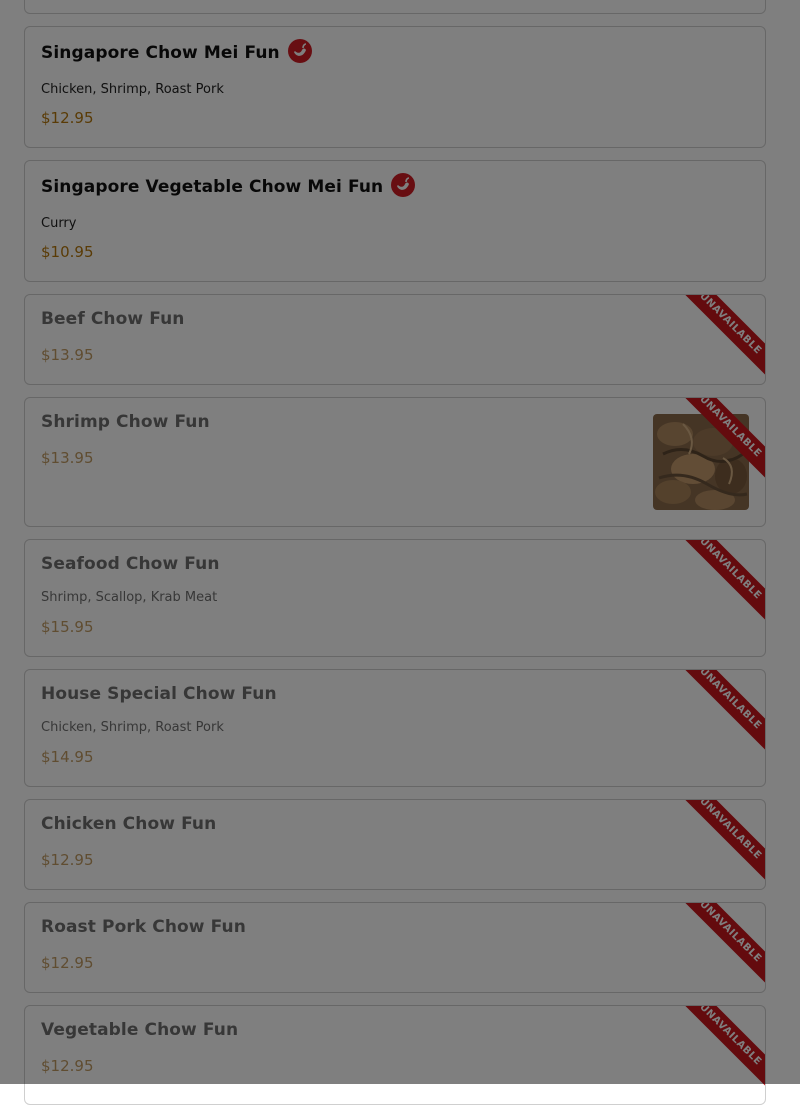 The width and height of the screenshot is (800, 1105). I want to click on menu-item-card: Roast Pork Chow Fun $12.95 UNAVAILABLE, so click(395, 947).